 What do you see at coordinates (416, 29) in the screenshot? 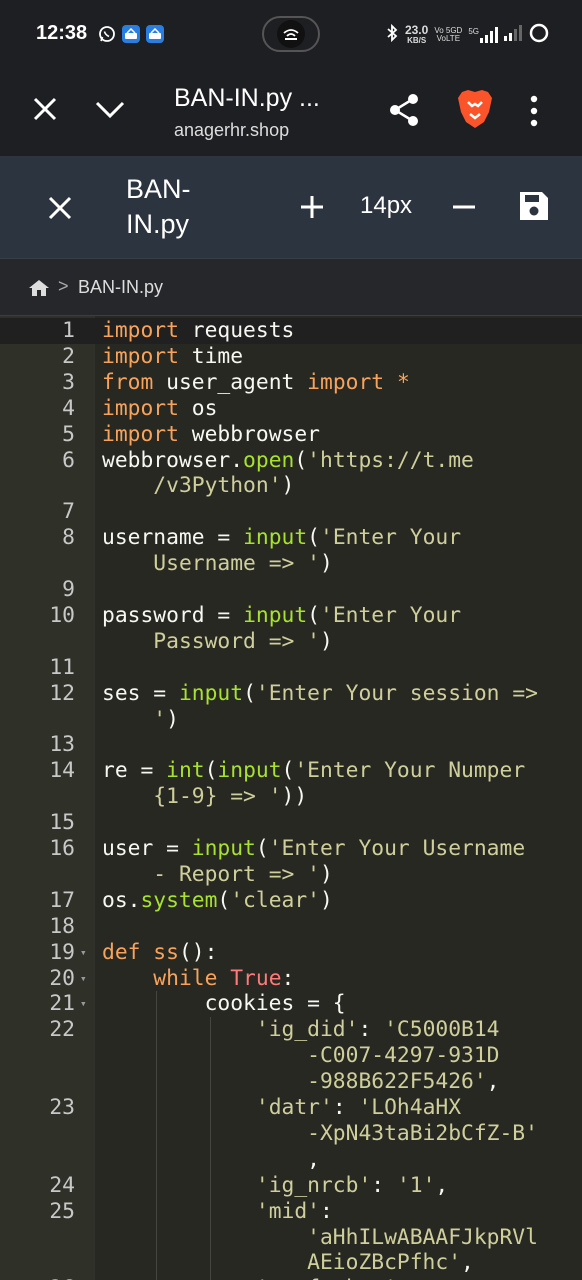
I see `net-speed-value: 23.0` at bounding box center [416, 29].